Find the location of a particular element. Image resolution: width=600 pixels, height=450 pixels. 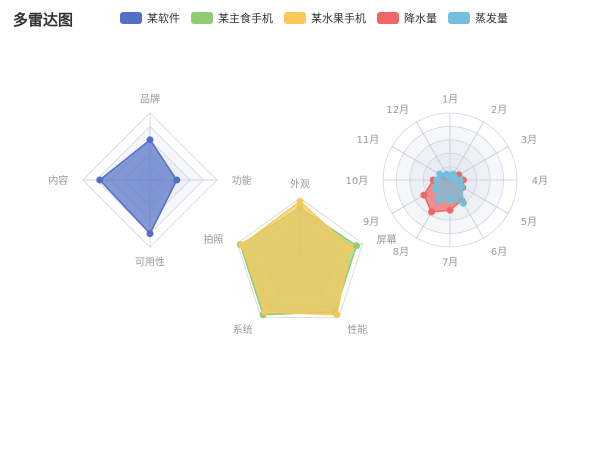

indicator-label: 3月 is located at coordinates (529, 140).